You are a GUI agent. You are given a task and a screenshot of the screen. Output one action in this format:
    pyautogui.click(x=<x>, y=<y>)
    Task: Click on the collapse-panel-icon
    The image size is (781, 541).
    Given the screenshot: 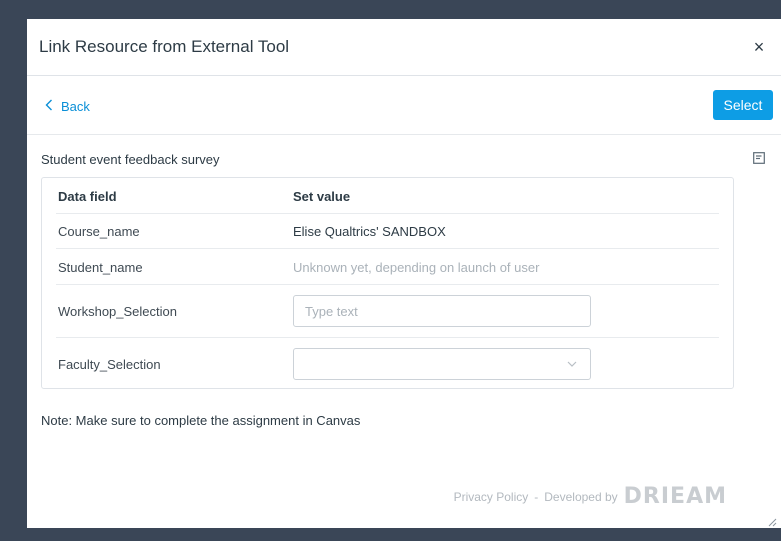 What is the action you would take?
    pyautogui.click(x=759, y=158)
    